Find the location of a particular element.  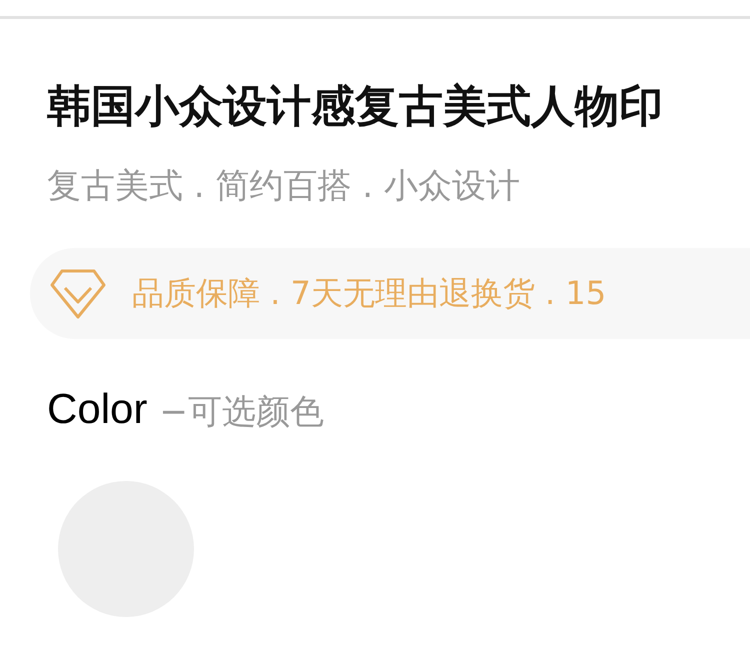

color-label: Color is located at coordinates (97, 409).